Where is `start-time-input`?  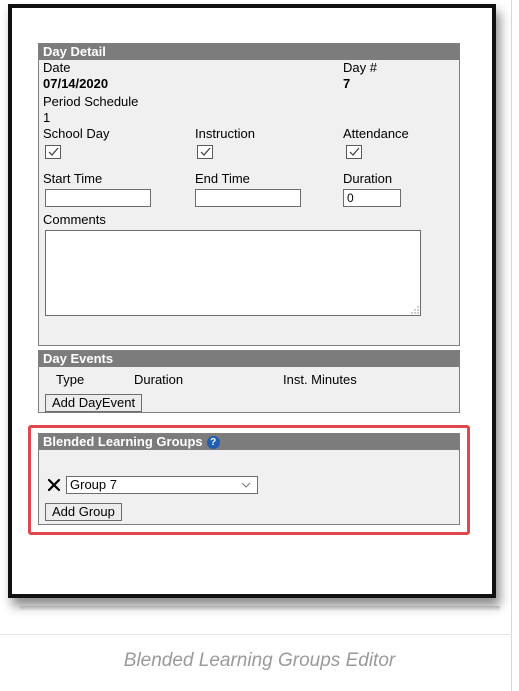 start-time-input is located at coordinates (98, 198).